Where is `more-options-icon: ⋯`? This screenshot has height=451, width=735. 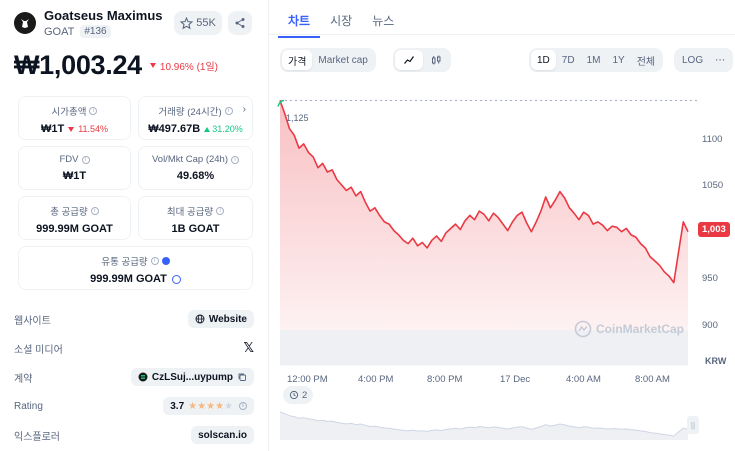
more-options-icon: ⋯ is located at coordinates (720, 60).